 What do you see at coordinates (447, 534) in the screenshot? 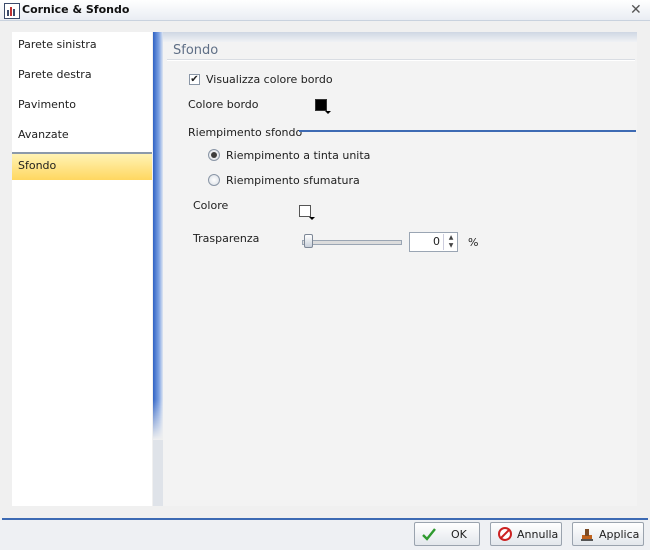
I see `ok-button: OK` at bounding box center [447, 534].